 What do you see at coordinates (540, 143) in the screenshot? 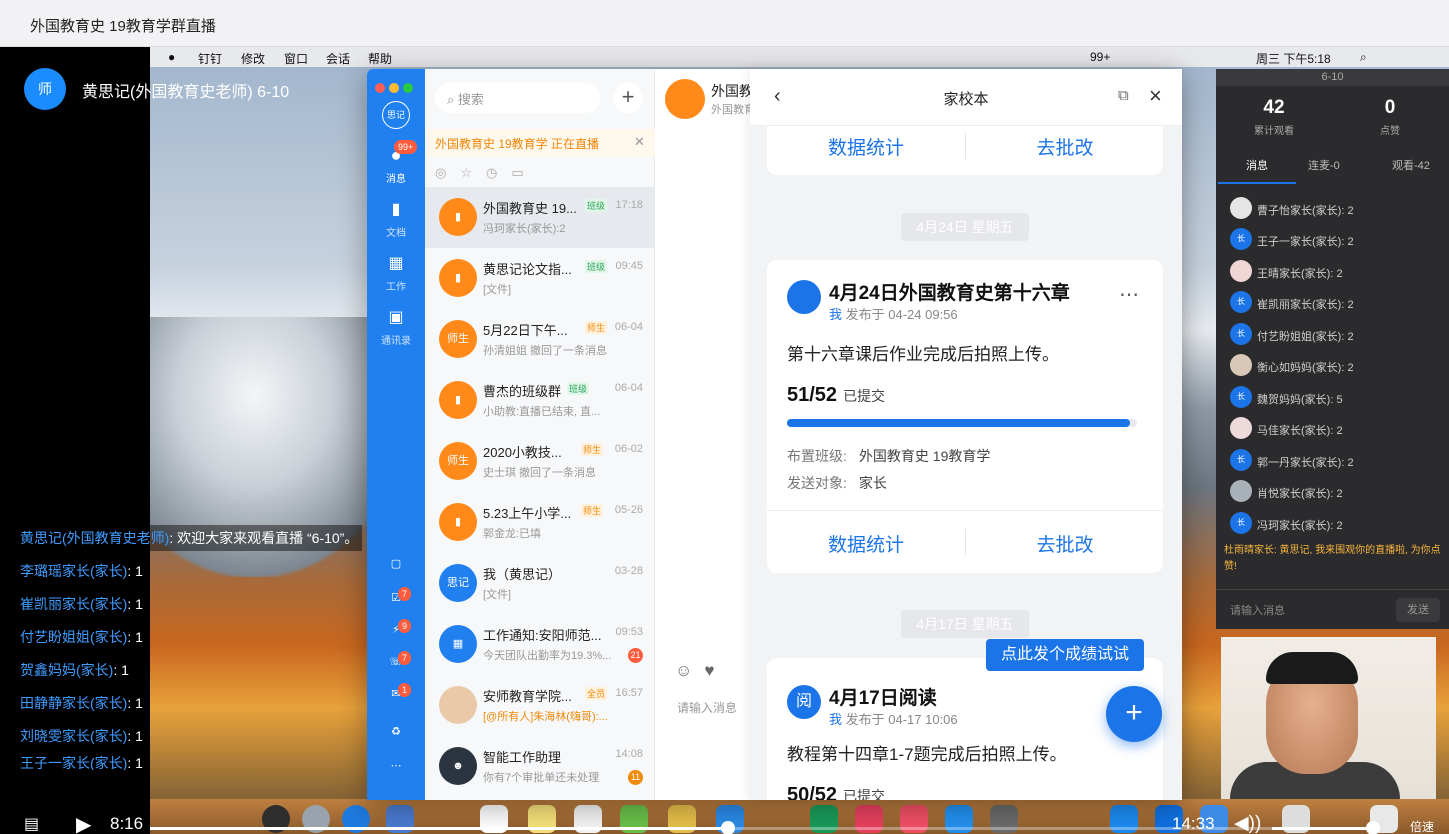
I see `live-notice-banner: 外国教育史 19教育学 正在直播` at bounding box center [540, 143].